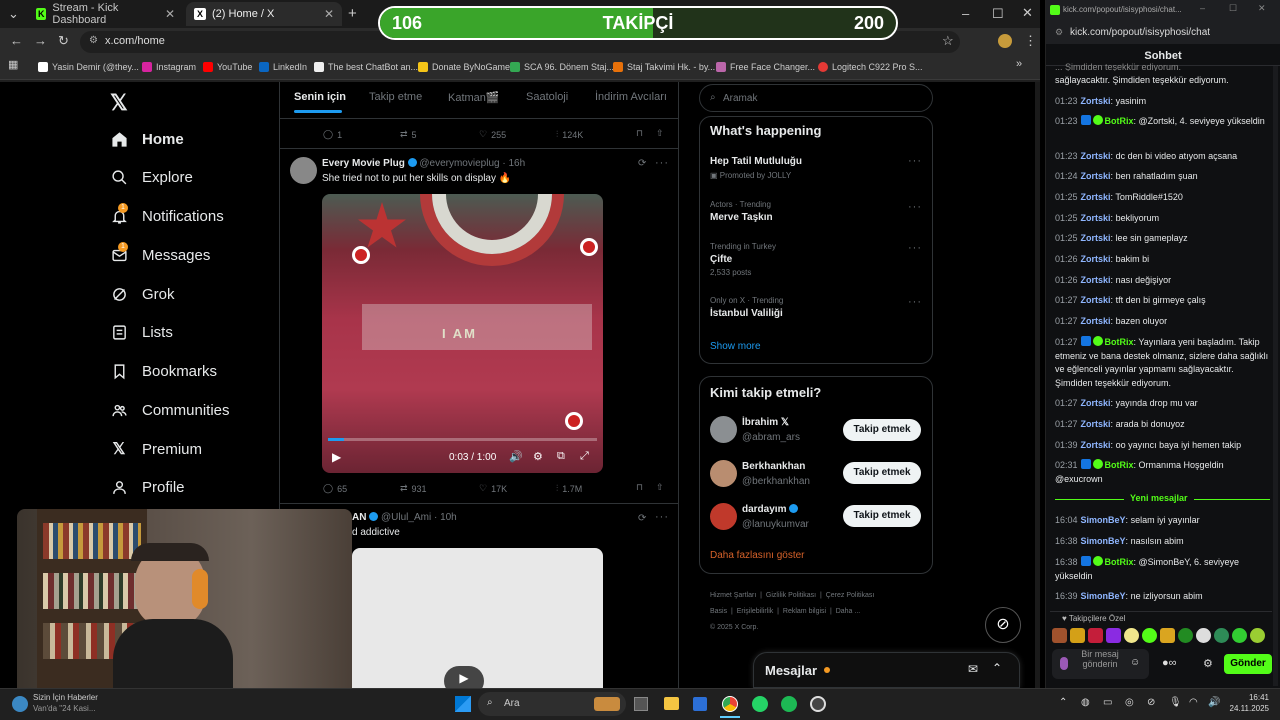 The image size is (1280, 720). I want to click on windows-start-icon, so click(463, 704).